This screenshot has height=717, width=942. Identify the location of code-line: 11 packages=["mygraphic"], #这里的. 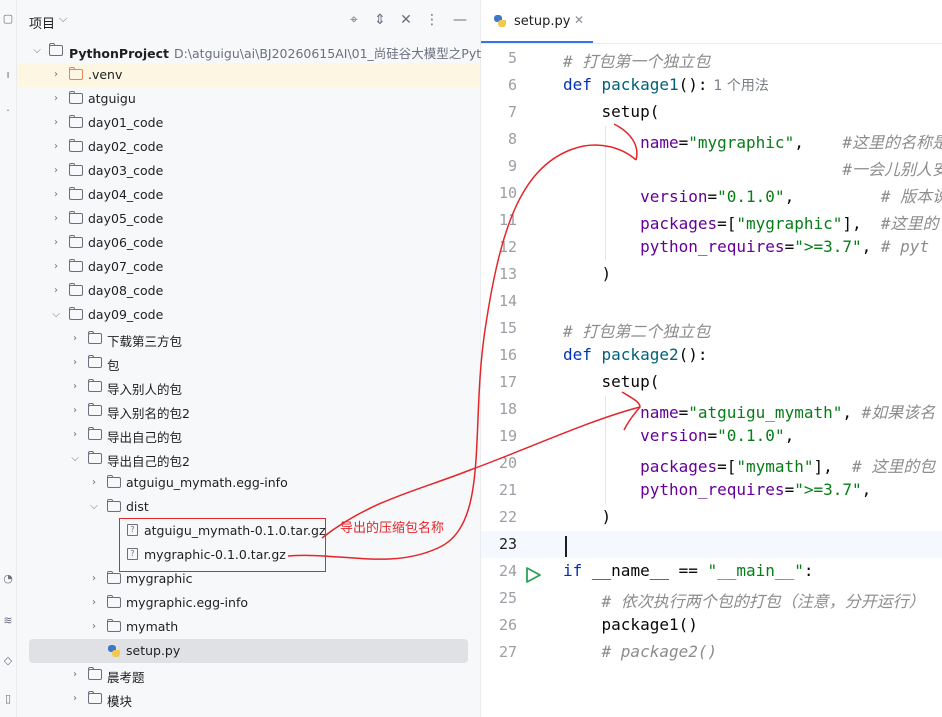
(711, 220).